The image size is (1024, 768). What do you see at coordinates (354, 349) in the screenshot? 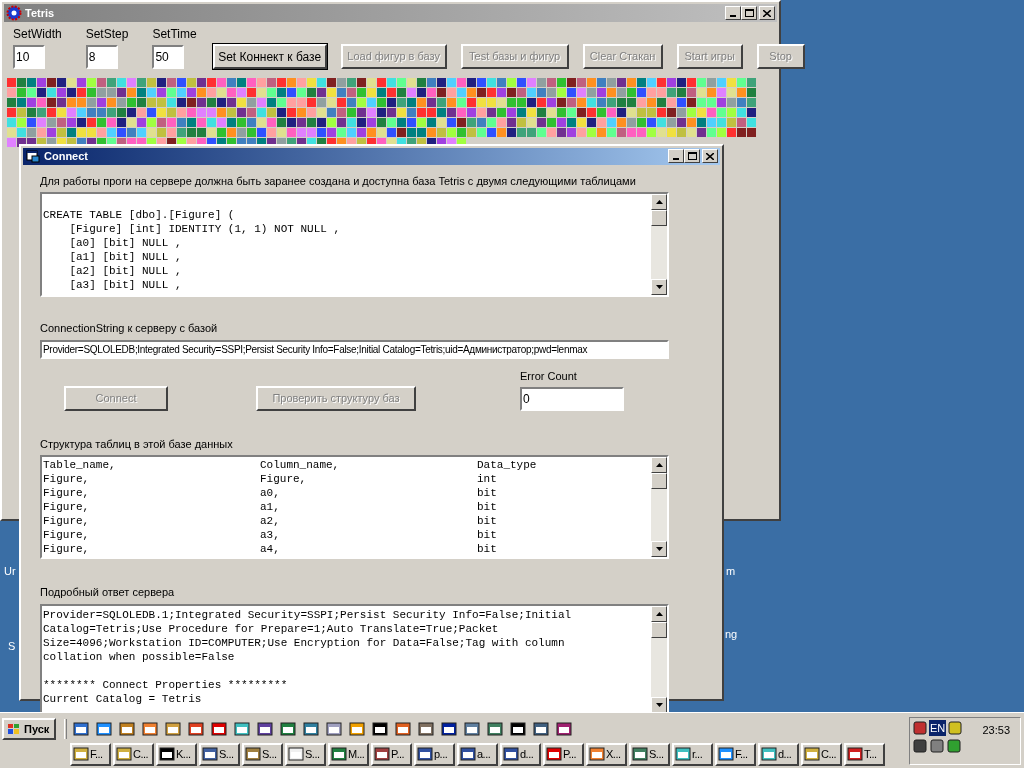
I see `connection-string-field: Provider=SQLOLEDB;Integrated Security=SSPI;Persist Security Info=False;Initial Catalog=Tetris;uid=Администратор;pwd=lenmax` at bounding box center [354, 349].